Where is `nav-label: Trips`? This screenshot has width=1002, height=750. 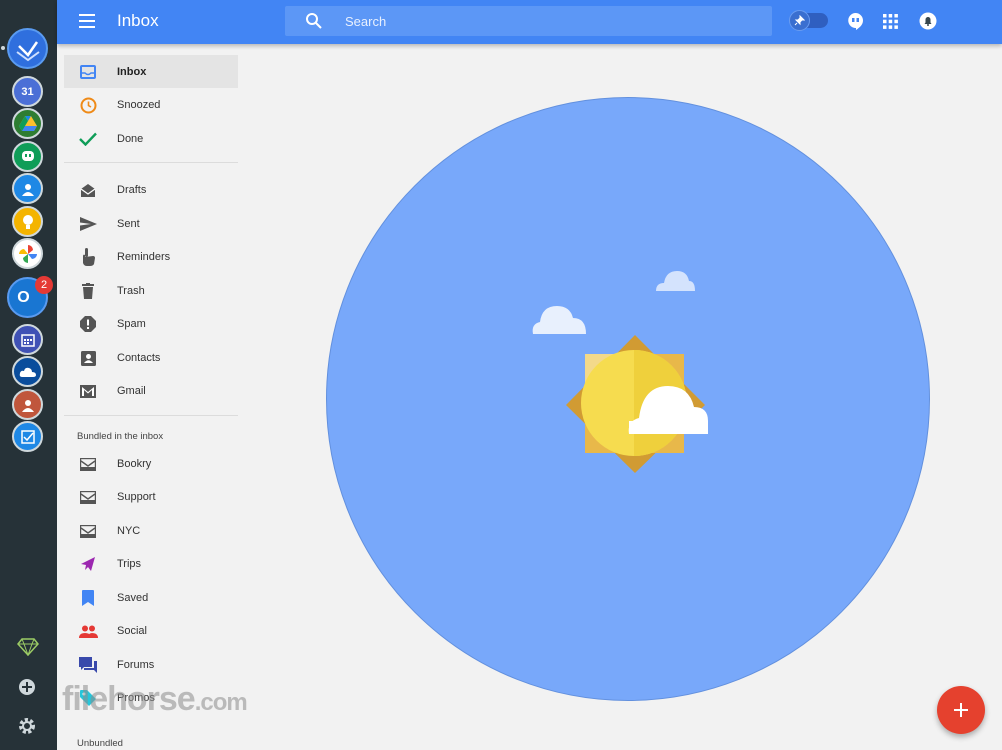
nav-label: Trips is located at coordinates (129, 563).